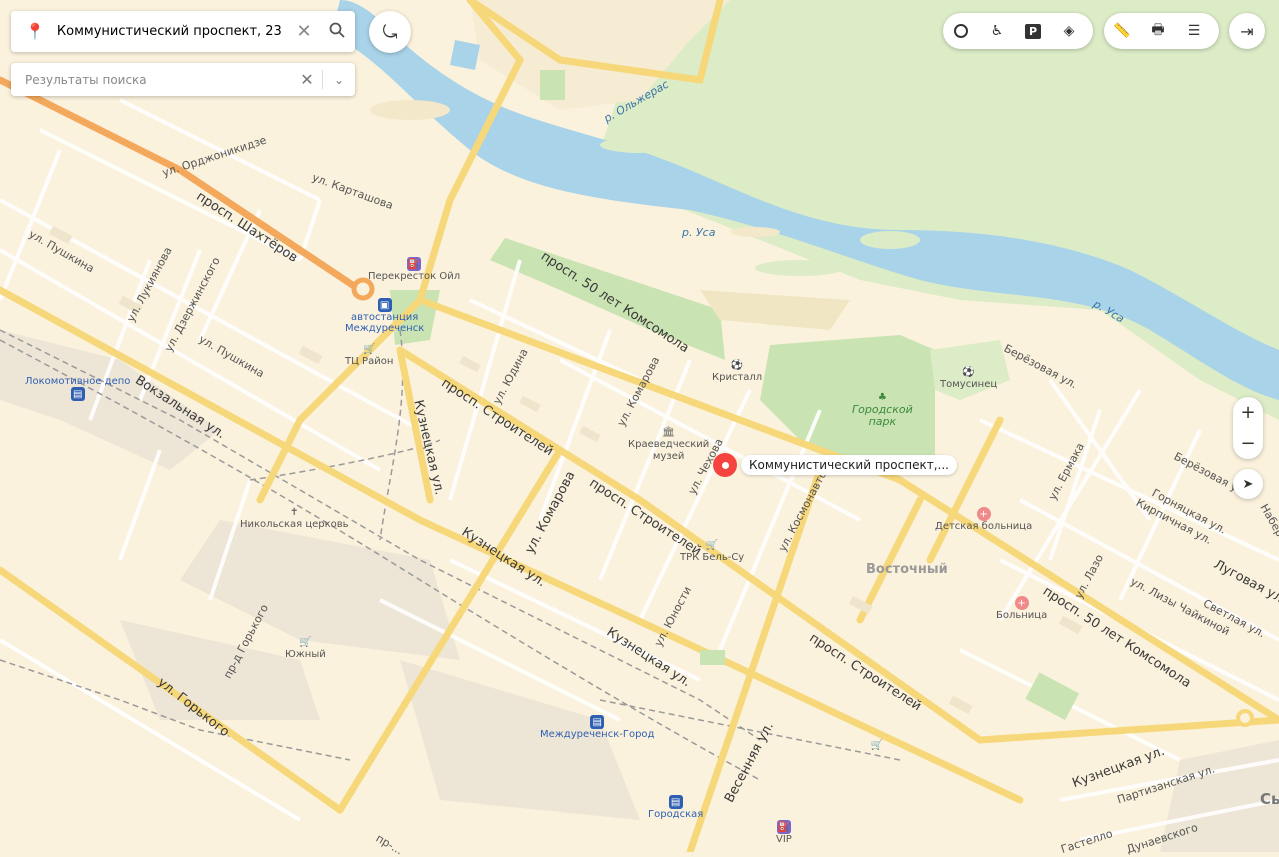 The width and height of the screenshot is (1279, 857). Describe the element at coordinates (969, 384) in the screenshot. I see `poi-label: Томусинец` at that location.